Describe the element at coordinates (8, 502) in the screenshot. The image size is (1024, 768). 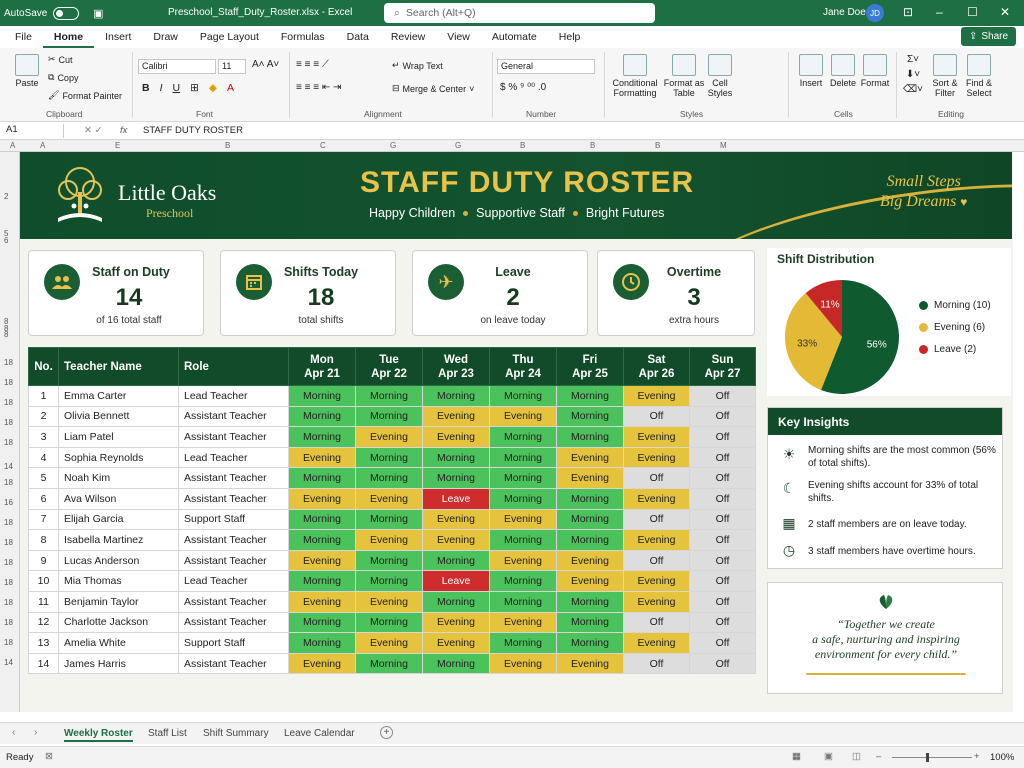
I see `row-header: 16` at that location.